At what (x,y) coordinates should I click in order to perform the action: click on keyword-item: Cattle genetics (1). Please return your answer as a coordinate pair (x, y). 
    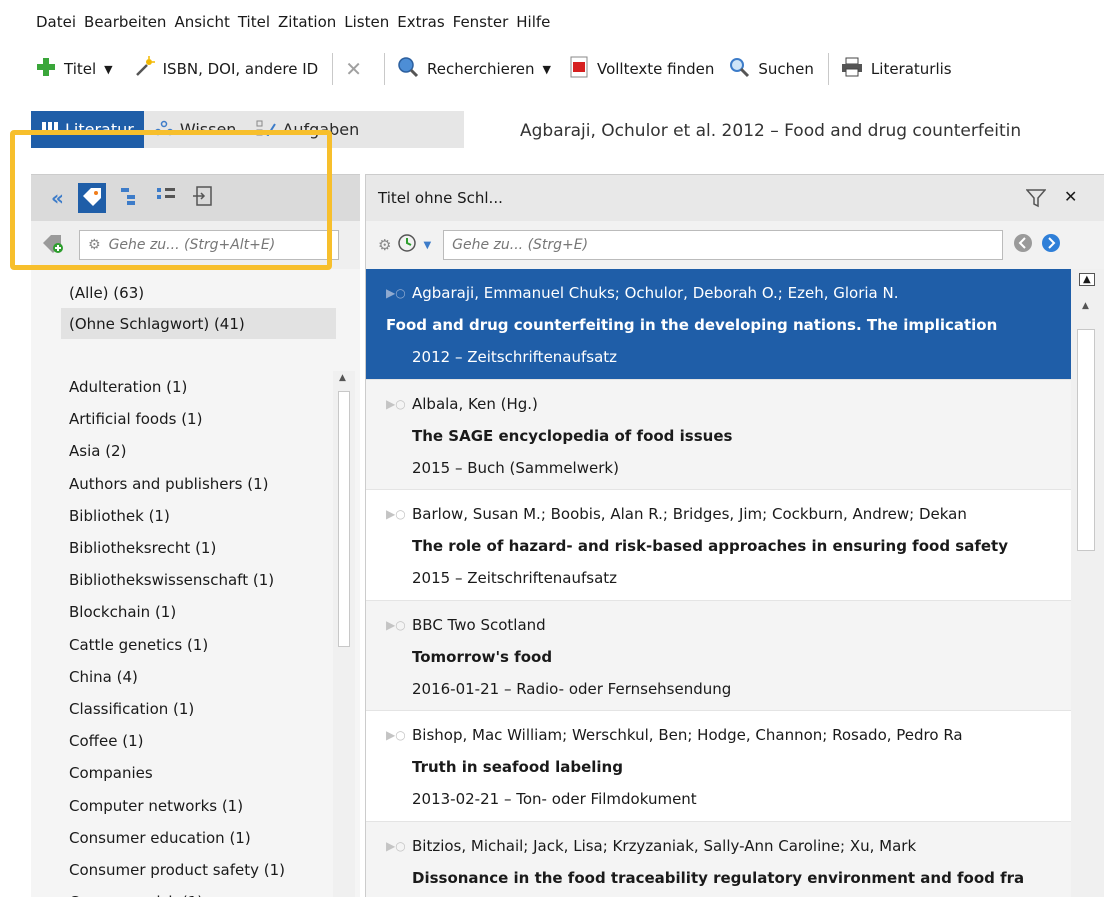
    Looking at the image, I should click on (186, 645).